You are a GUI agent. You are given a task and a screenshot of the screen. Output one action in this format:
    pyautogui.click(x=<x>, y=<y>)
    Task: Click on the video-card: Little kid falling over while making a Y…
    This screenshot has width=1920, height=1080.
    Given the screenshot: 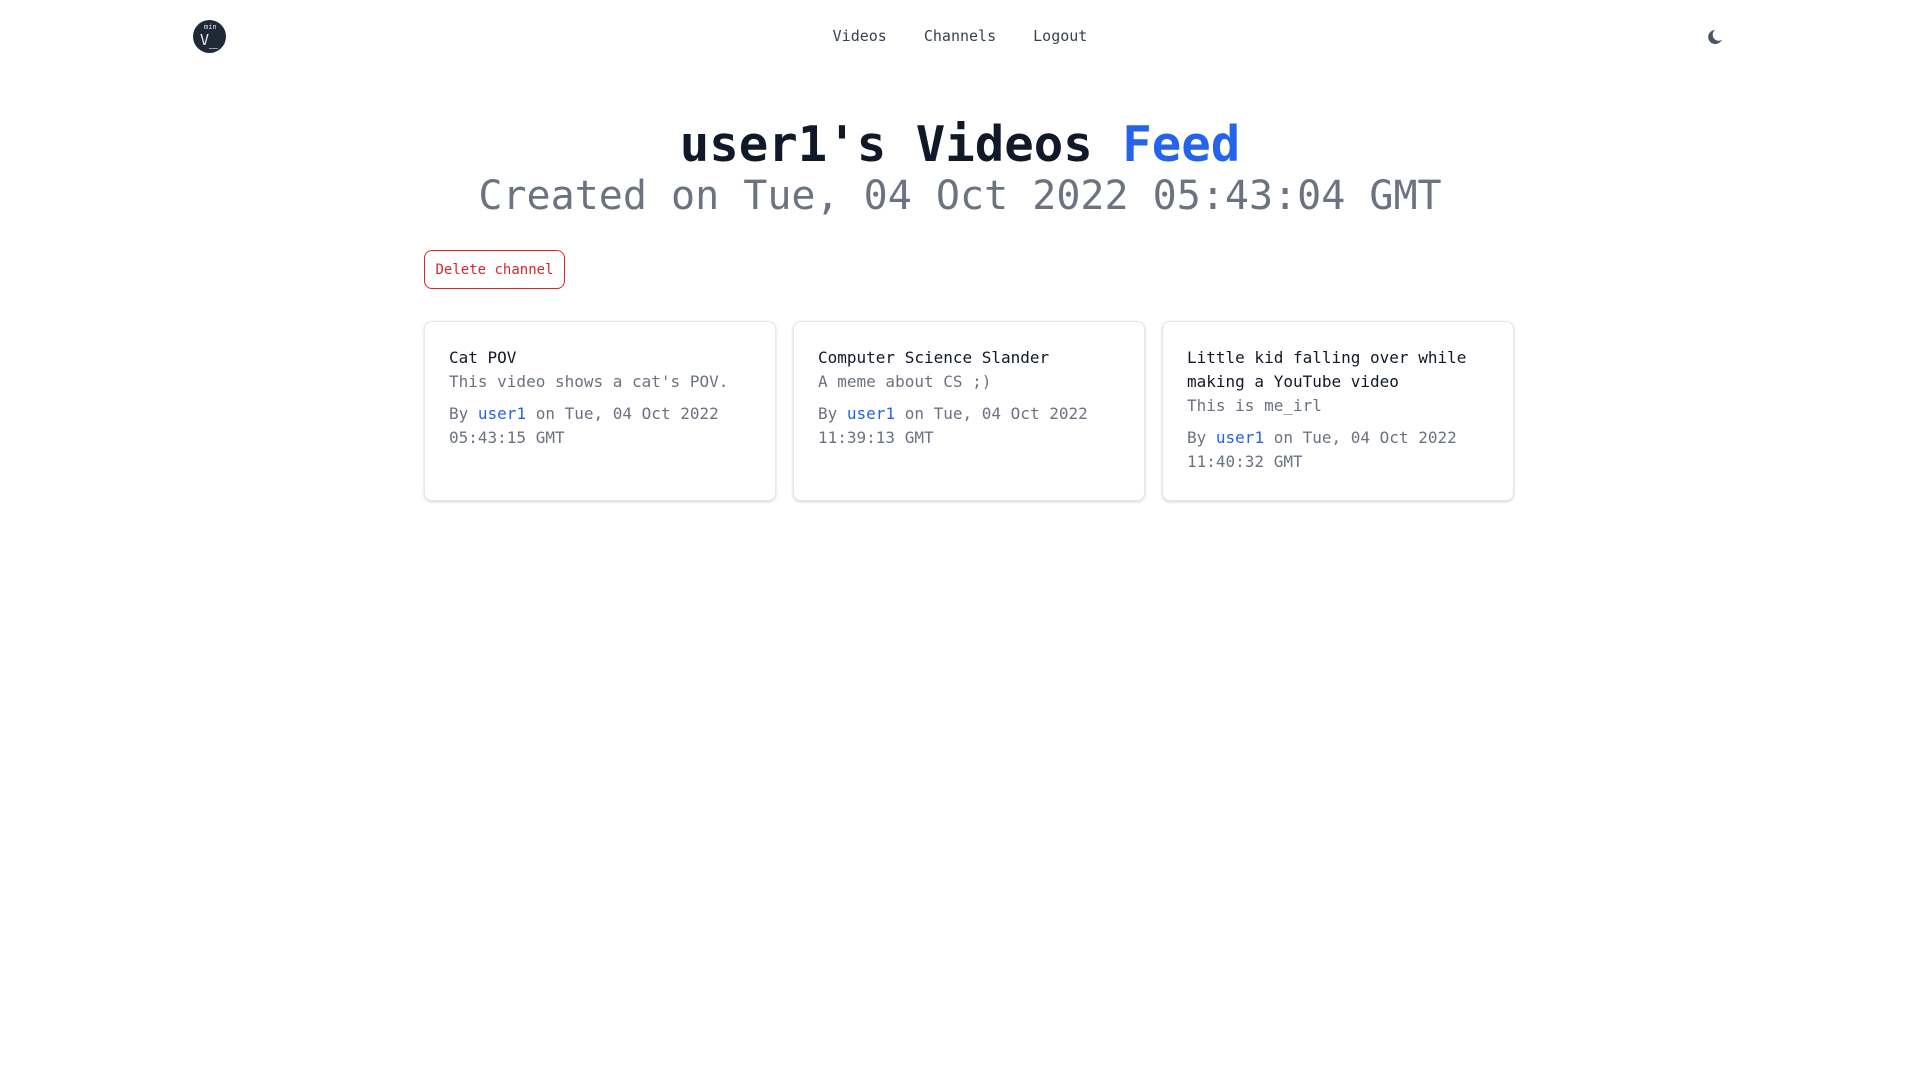 What is the action you would take?
    pyautogui.click(x=1338, y=411)
    